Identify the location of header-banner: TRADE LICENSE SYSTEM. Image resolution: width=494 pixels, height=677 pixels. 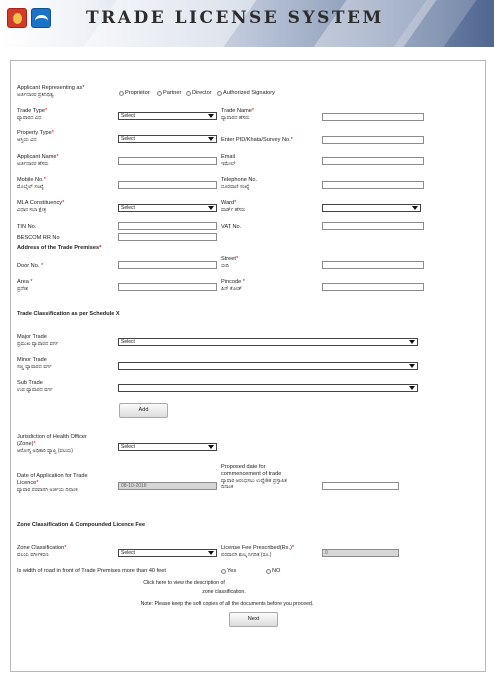
(247, 23).